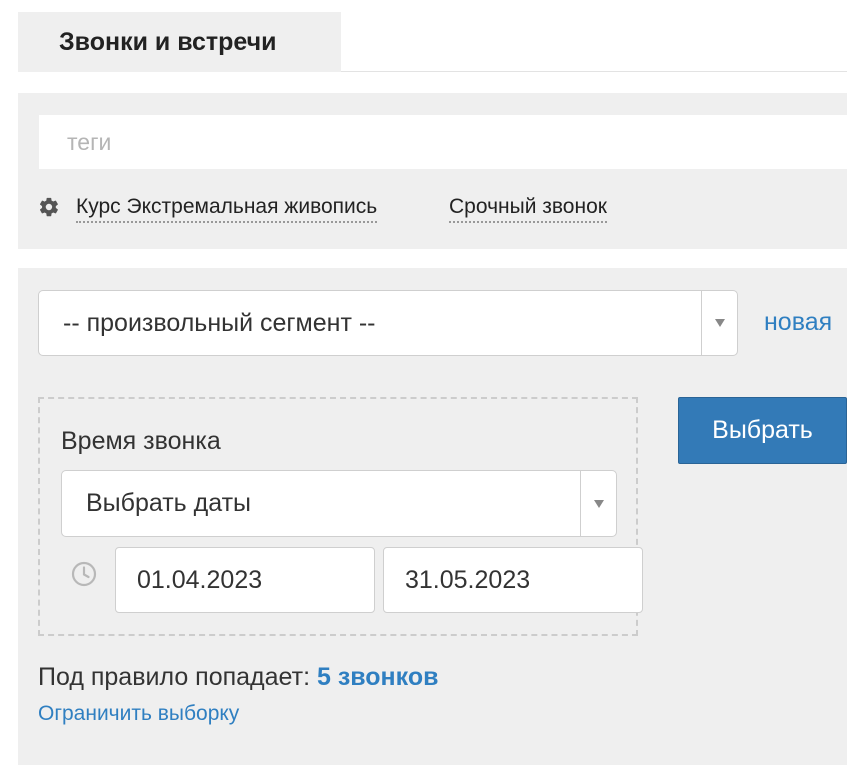 The width and height of the screenshot is (847, 765). I want to click on match-summary: Под правило попадает: 5 звонков, so click(238, 677).